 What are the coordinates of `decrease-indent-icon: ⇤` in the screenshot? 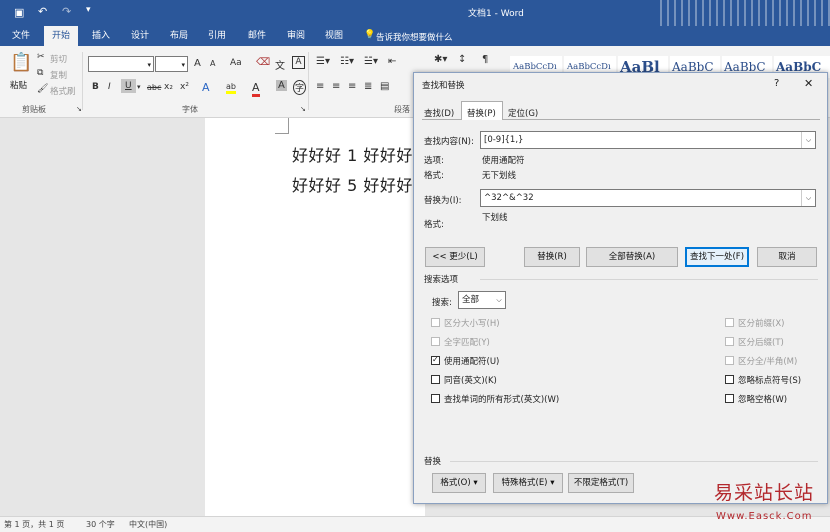 It's located at (392, 61).